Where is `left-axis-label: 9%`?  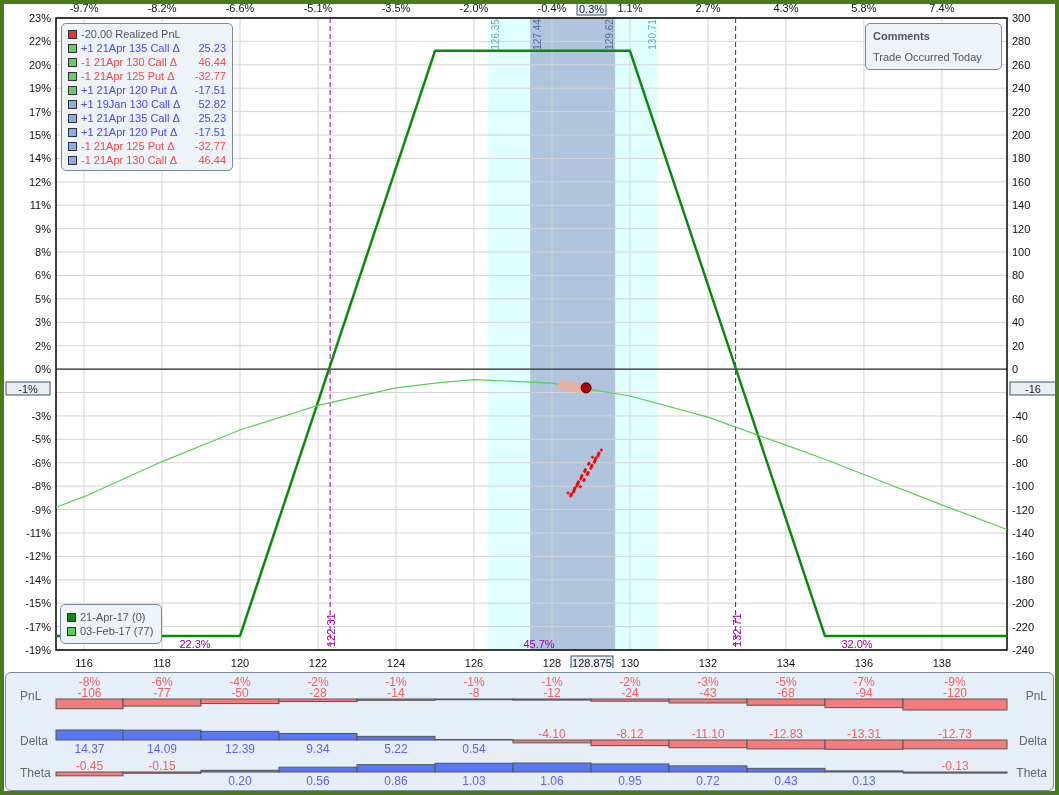
left-axis-label: 9% is located at coordinates (43, 228).